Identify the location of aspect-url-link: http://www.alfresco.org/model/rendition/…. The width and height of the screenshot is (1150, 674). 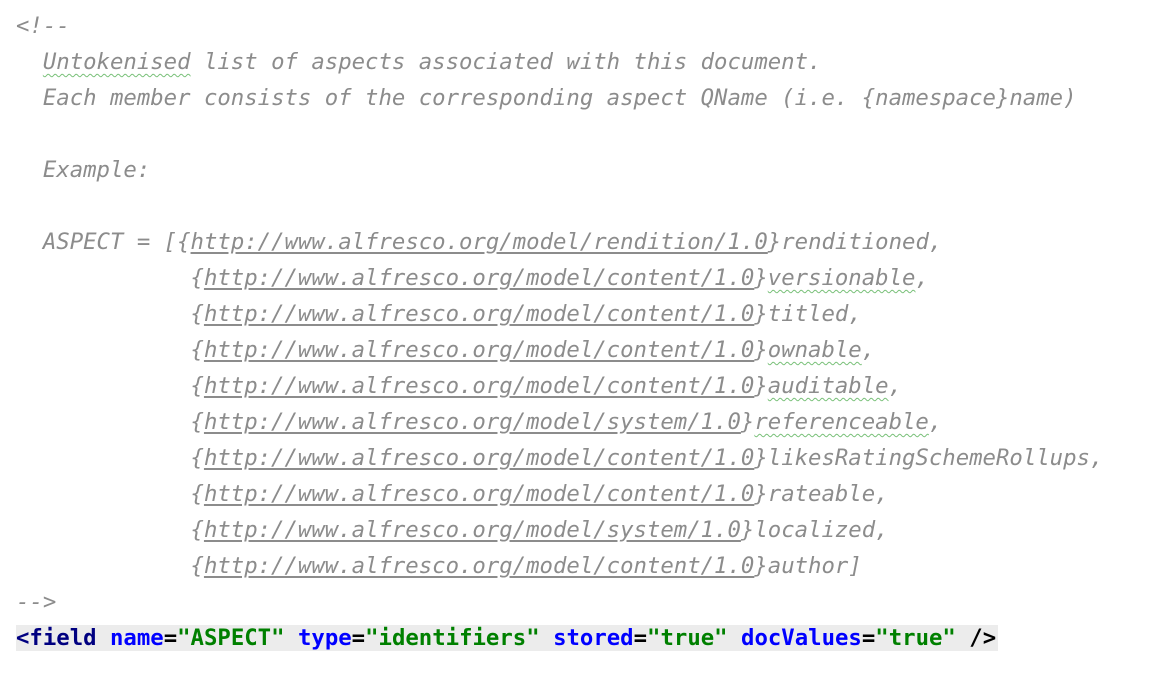
(479, 242).